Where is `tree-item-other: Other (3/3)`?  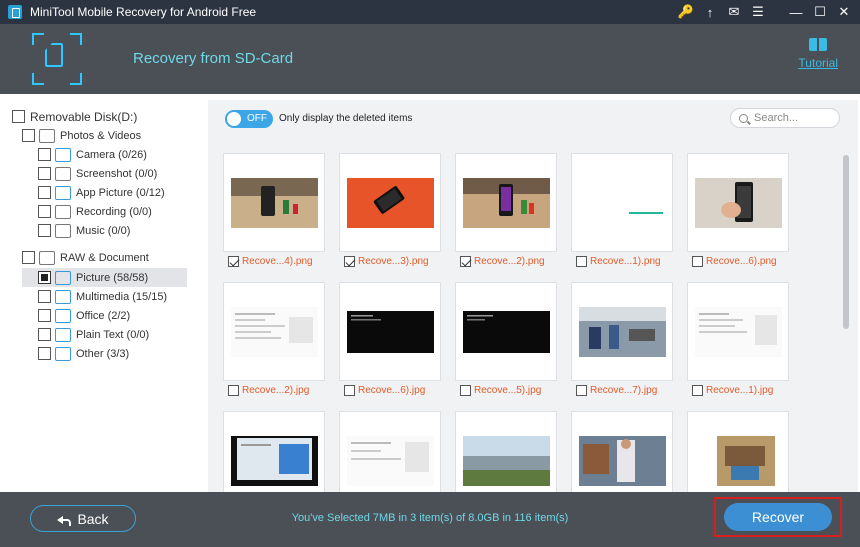
tree-item-other: Other (3/3) is located at coordinates (83, 353).